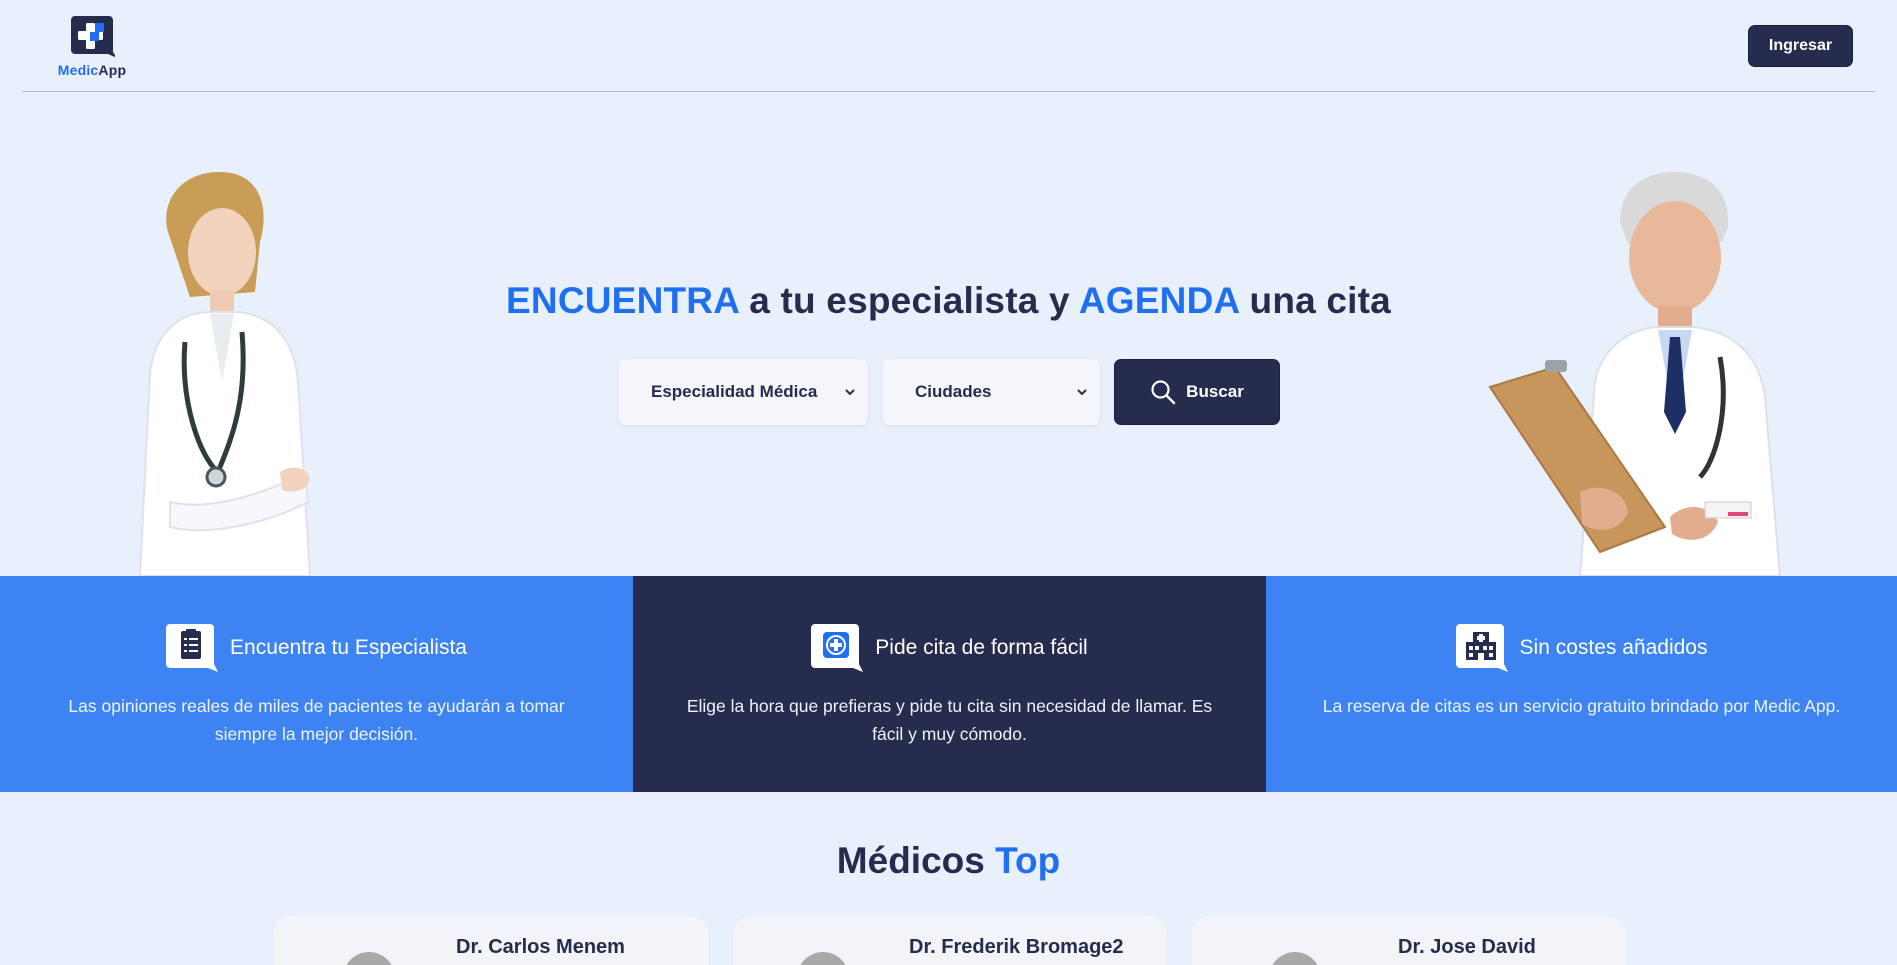 The width and height of the screenshot is (1897, 965). I want to click on medical-cross-chat-icon, so click(837, 648).